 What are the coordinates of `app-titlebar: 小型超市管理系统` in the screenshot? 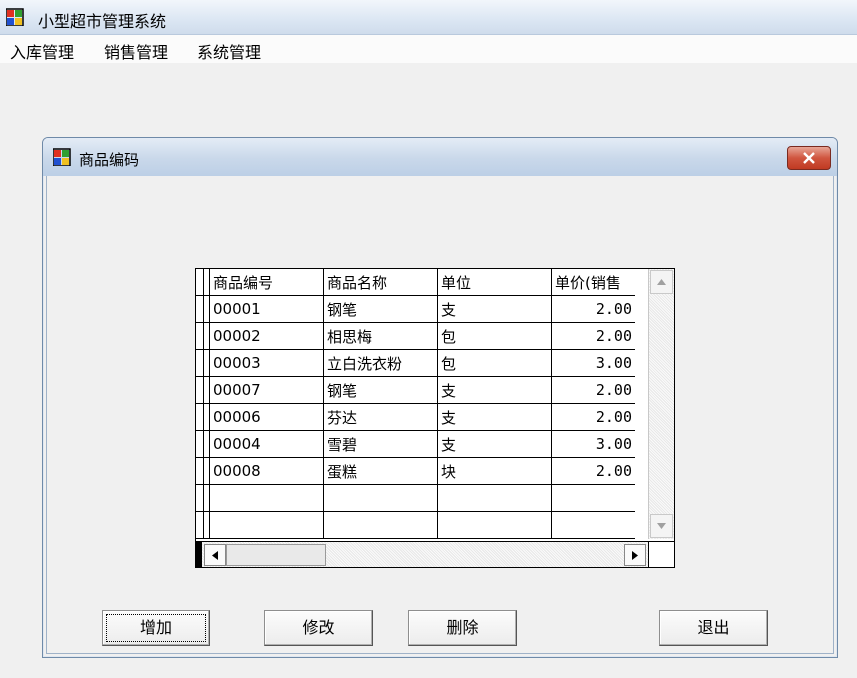 It's located at (428, 17).